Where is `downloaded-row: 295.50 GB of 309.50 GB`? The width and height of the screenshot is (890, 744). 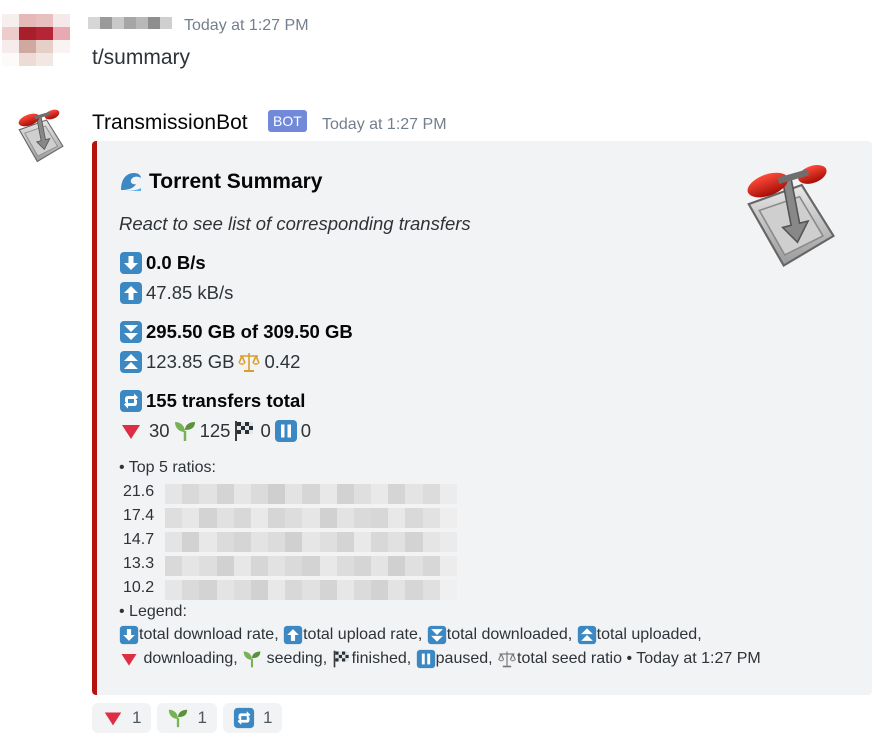
downloaded-row: 295.50 GB of 309.50 GB is located at coordinates (236, 332).